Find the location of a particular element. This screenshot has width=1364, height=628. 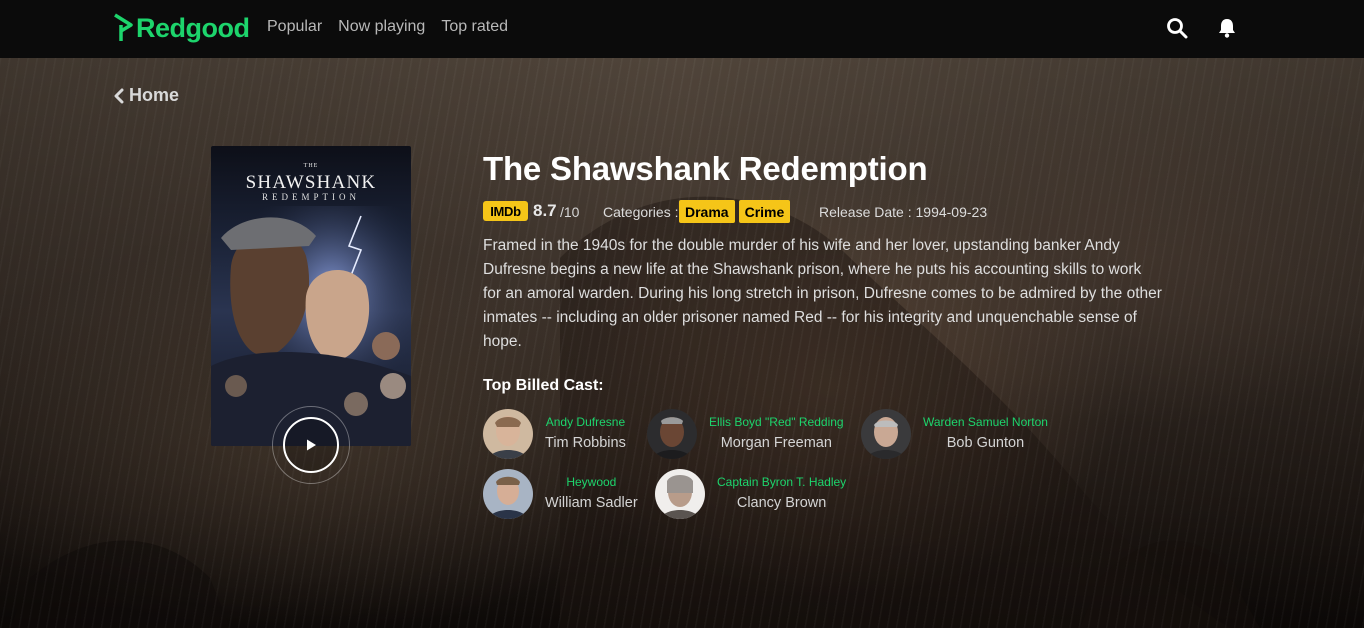

nav-link-popular: Popular is located at coordinates (294, 27).